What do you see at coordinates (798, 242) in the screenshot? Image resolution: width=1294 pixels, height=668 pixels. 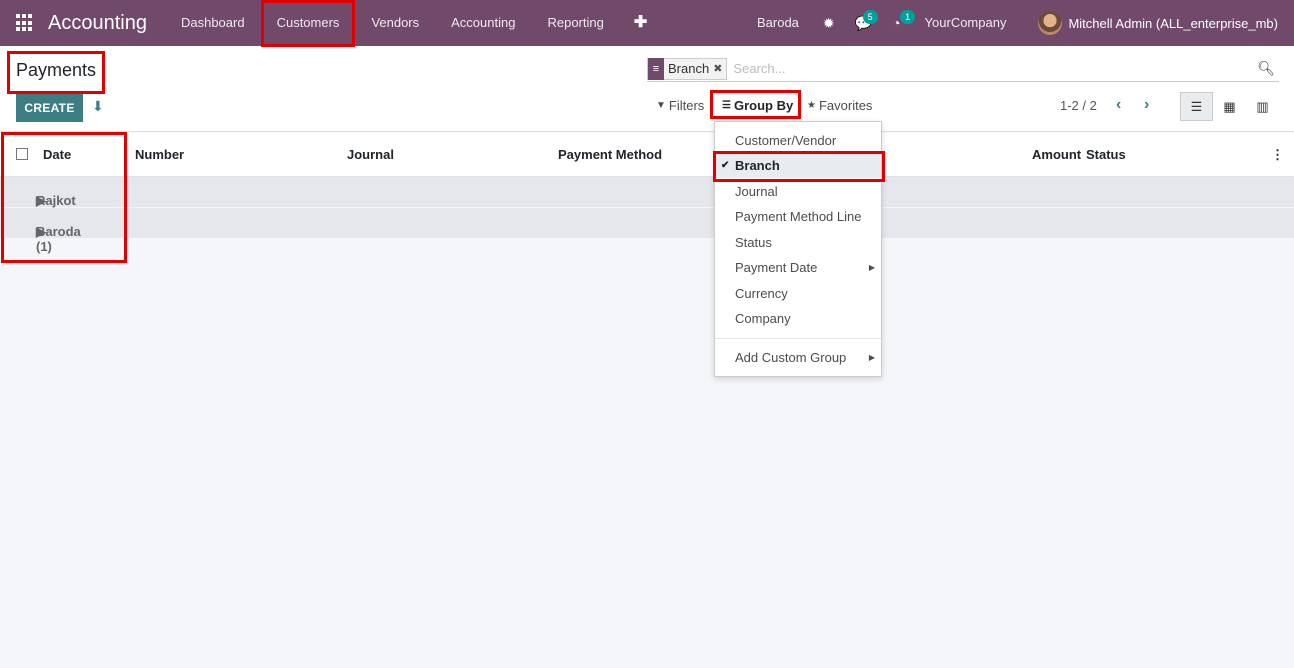 I see `groupby-option-status: Status` at bounding box center [798, 242].